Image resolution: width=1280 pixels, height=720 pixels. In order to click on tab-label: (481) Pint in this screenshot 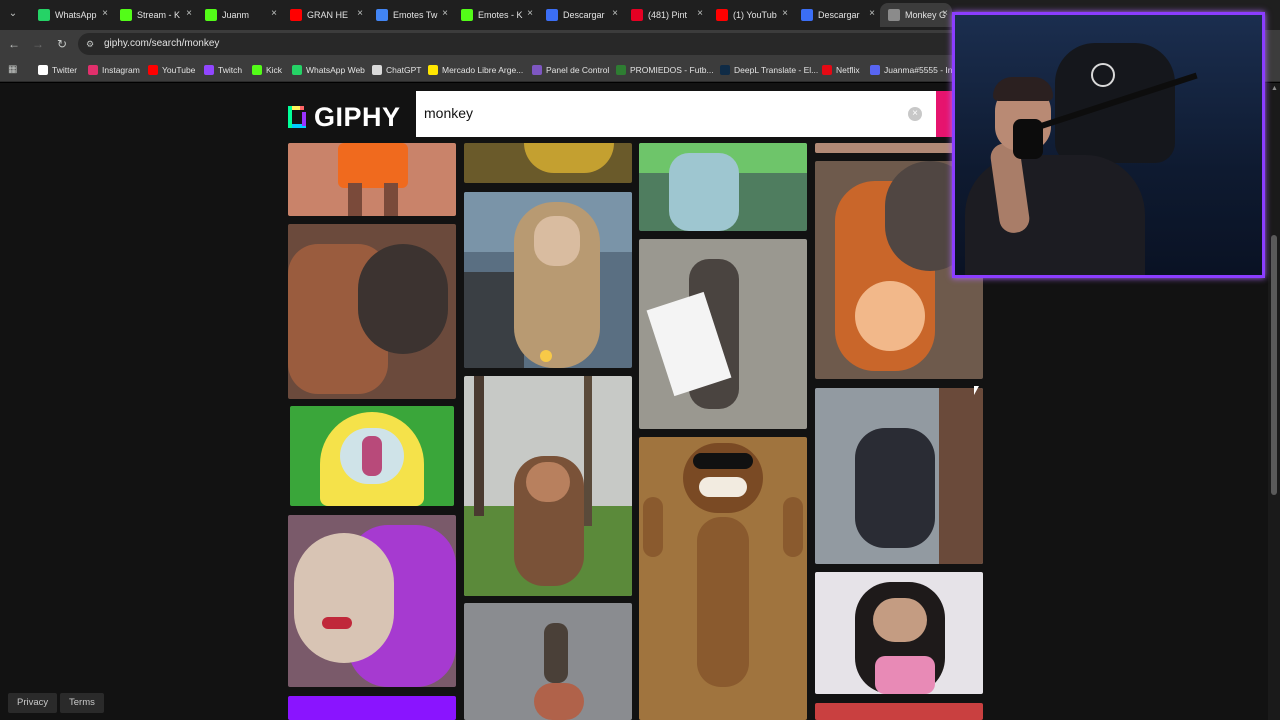, I will do `click(668, 15)`.